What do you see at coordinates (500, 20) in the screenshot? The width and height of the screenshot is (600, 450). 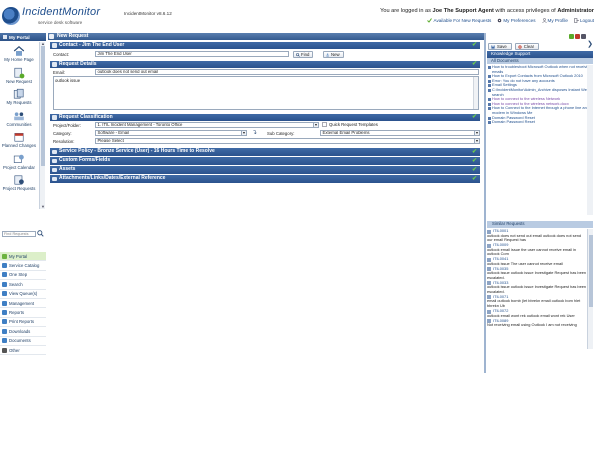 I see `gear-icon` at bounding box center [500, 20].